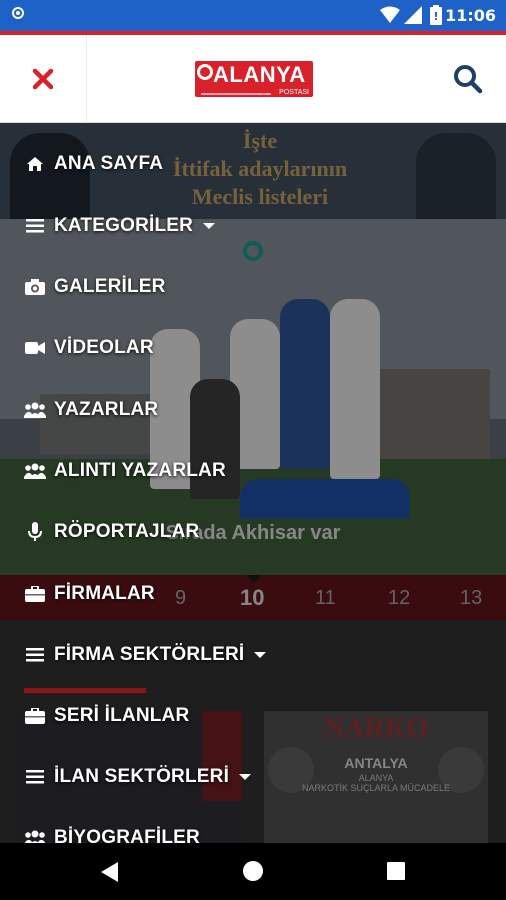 The width and height of the screenshot is (506, 900). Describe the element at coordinates (109, 872) in the screenshot. I see `back-icon` at that location.